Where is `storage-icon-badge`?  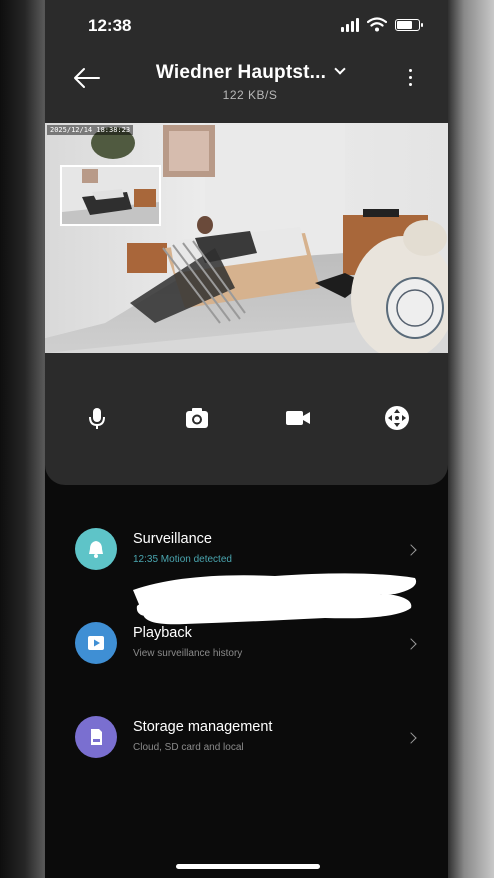
storage-icon-badge is located at coordinates (96, 737).